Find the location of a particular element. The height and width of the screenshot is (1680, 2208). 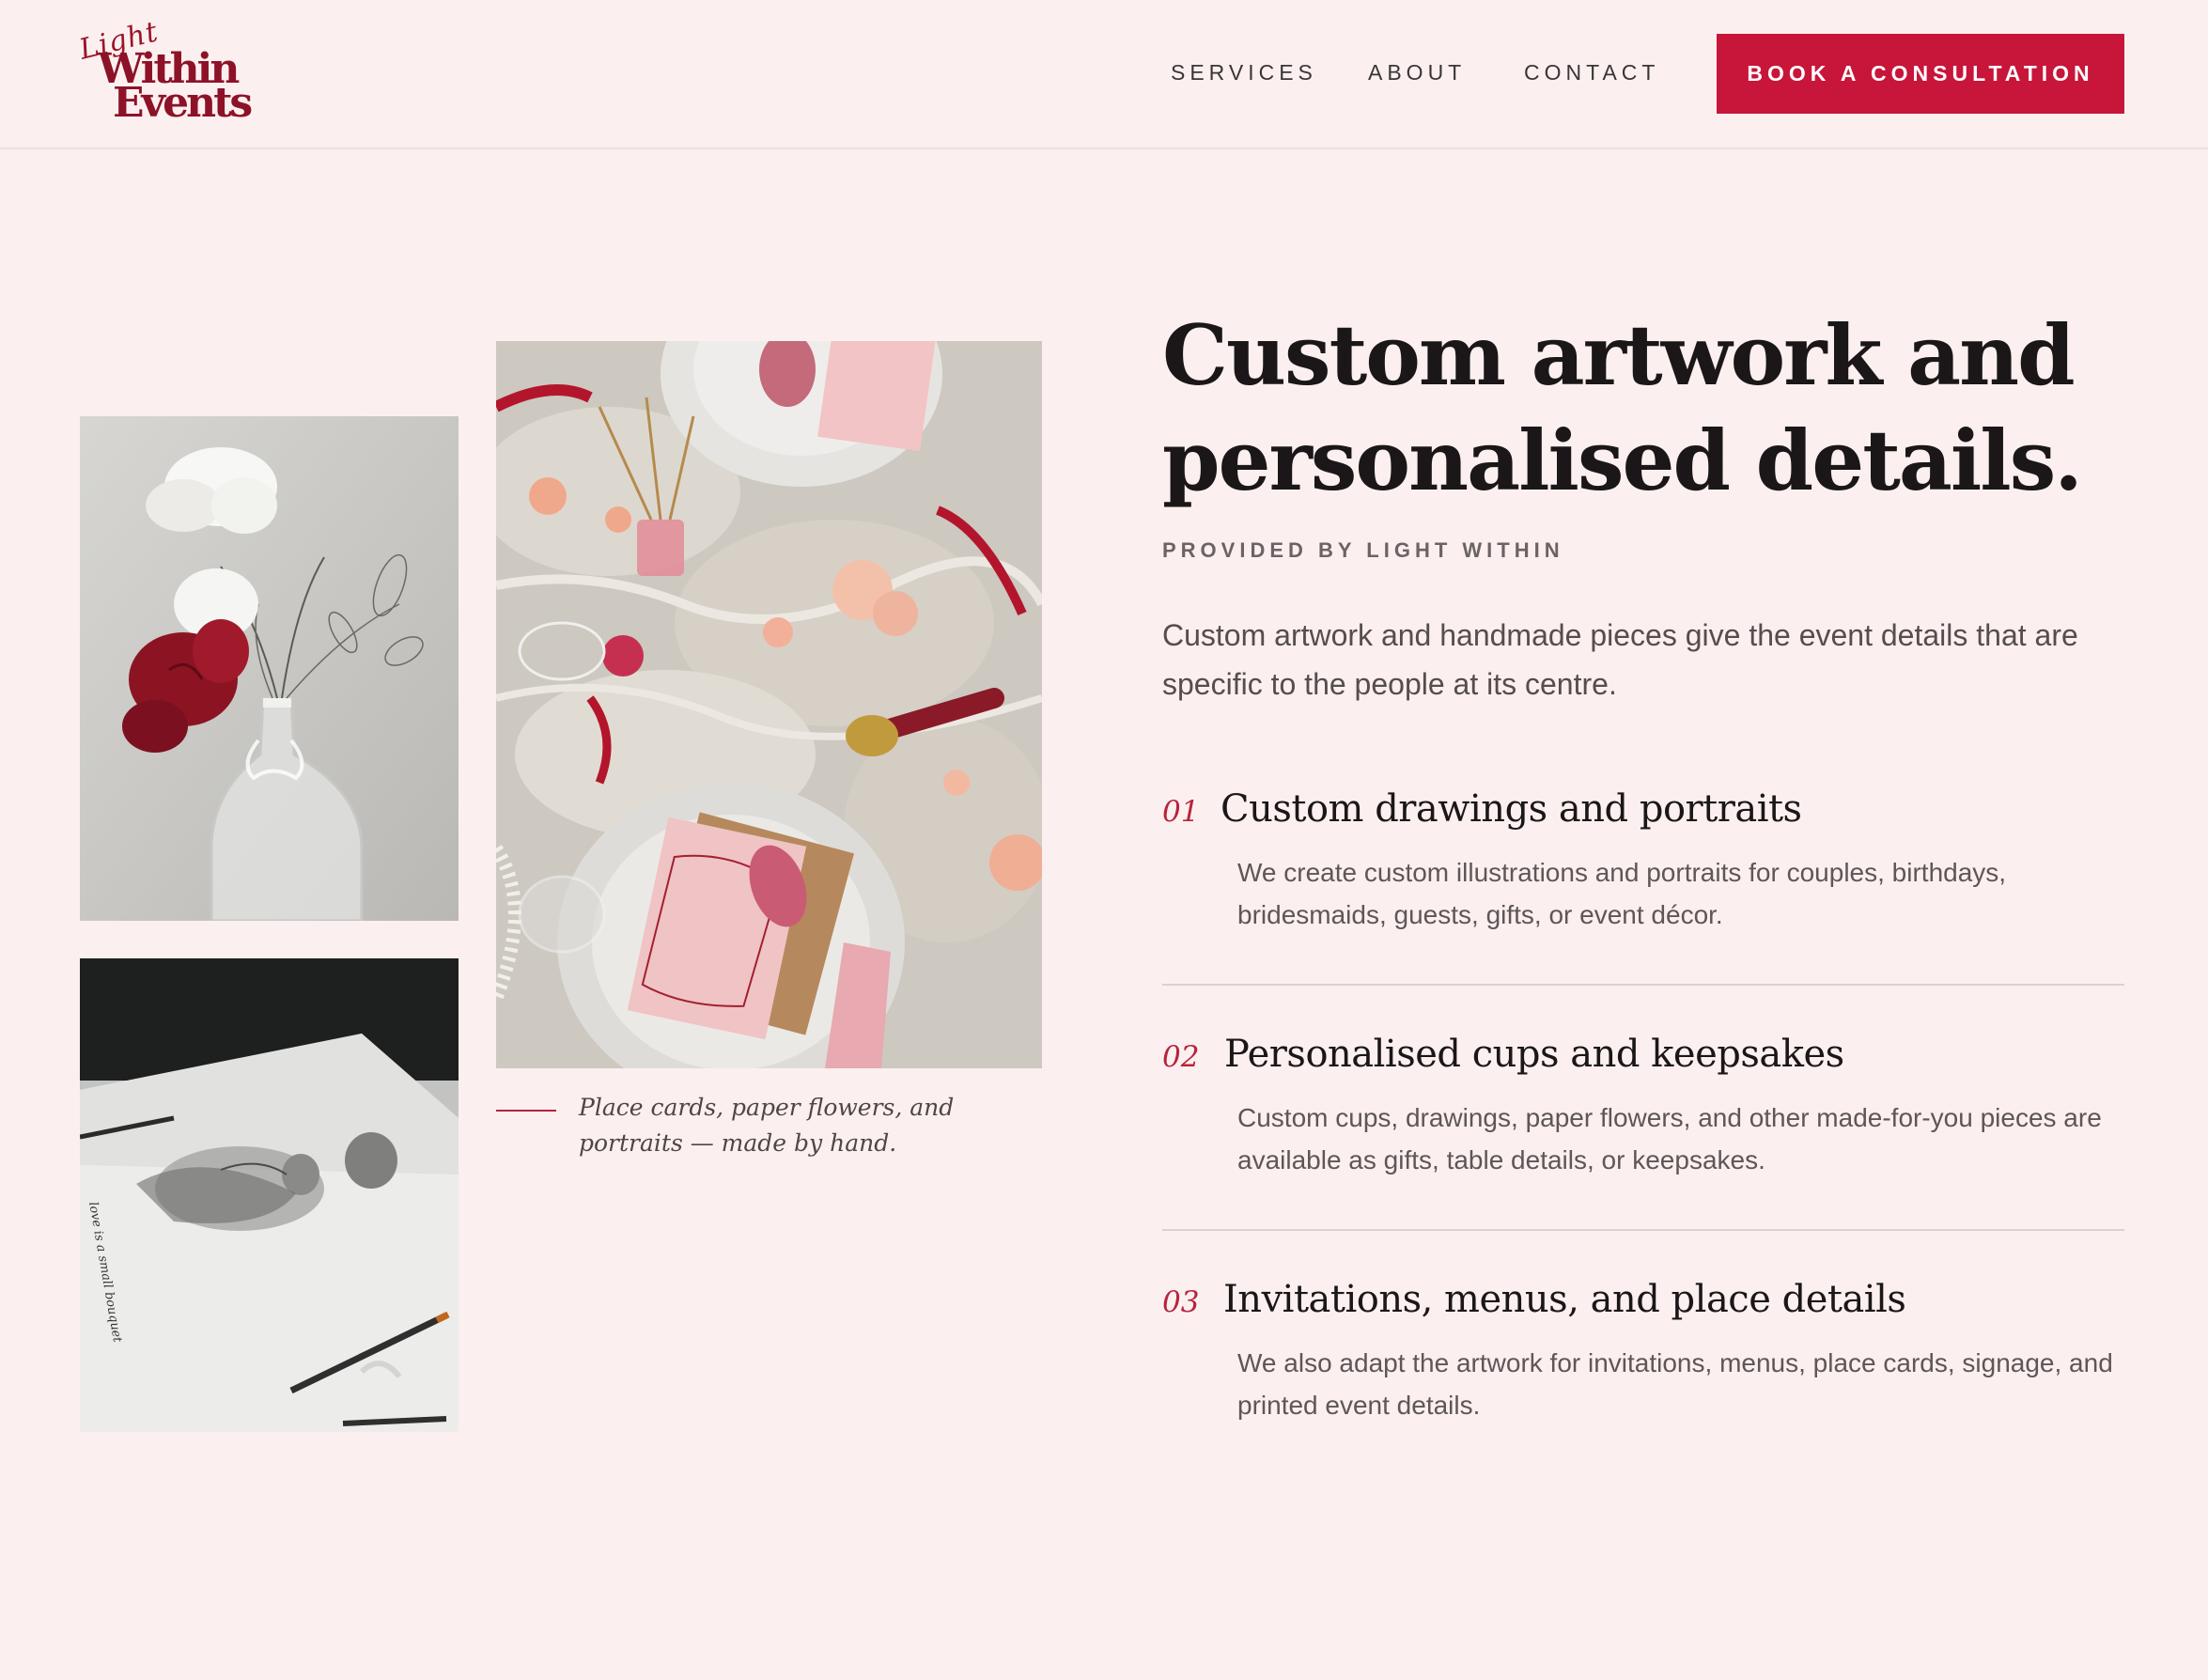

nav-link-services: SERVICES is located at coordinates (1244, 73).